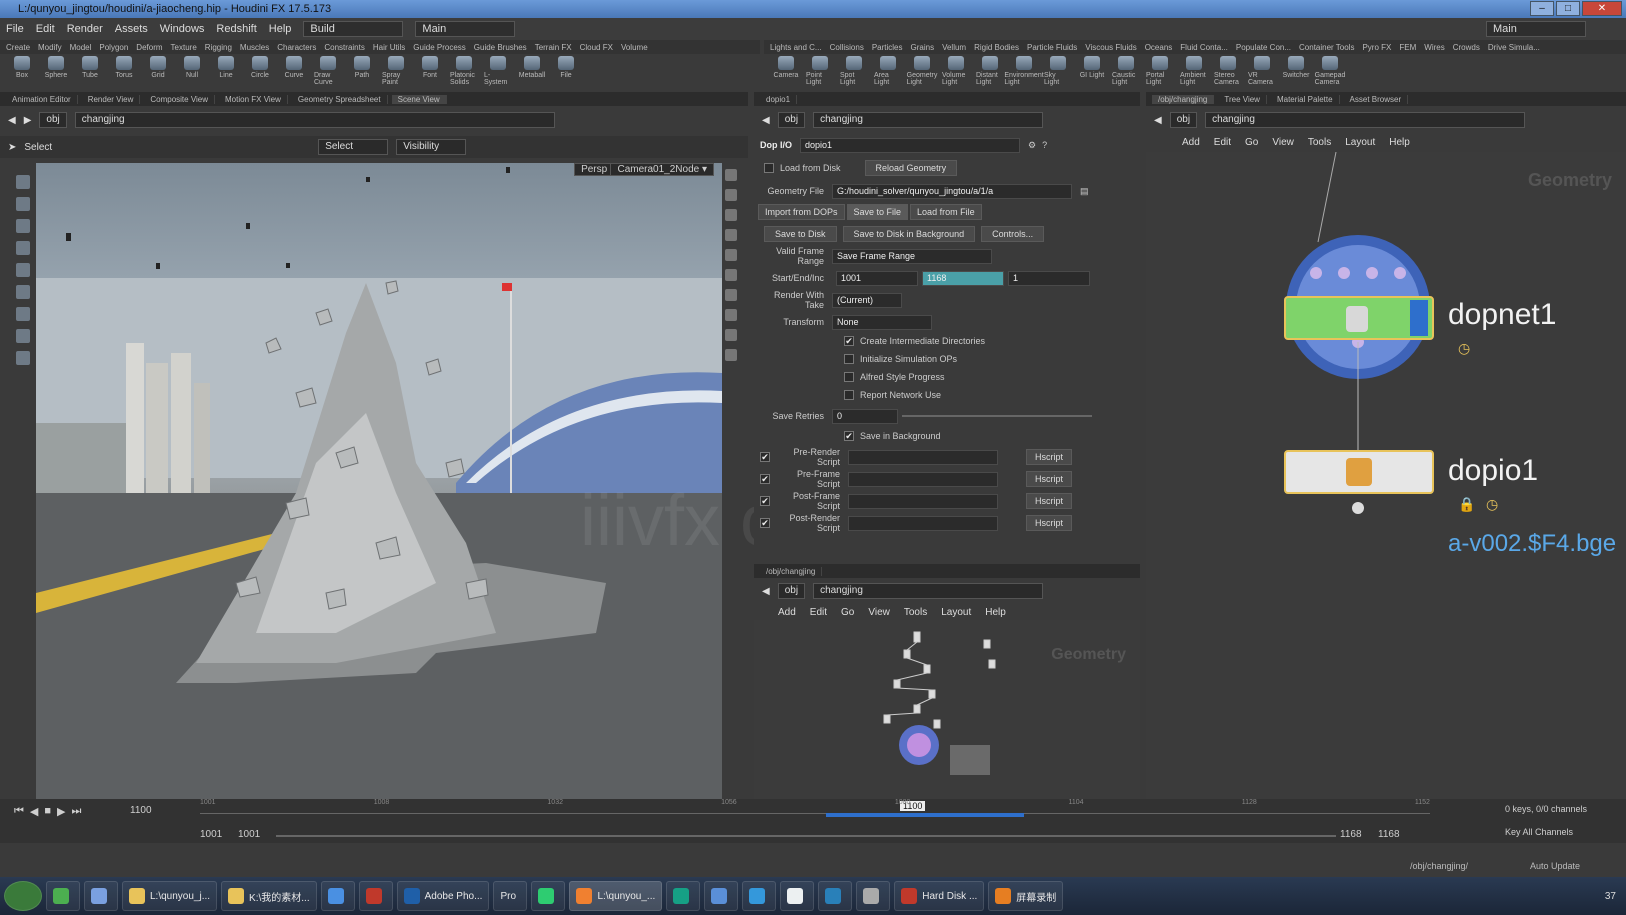 This screenshot has width=1626, height=915. I want to click on tool-lsystem: L-System, so click(498, 70).